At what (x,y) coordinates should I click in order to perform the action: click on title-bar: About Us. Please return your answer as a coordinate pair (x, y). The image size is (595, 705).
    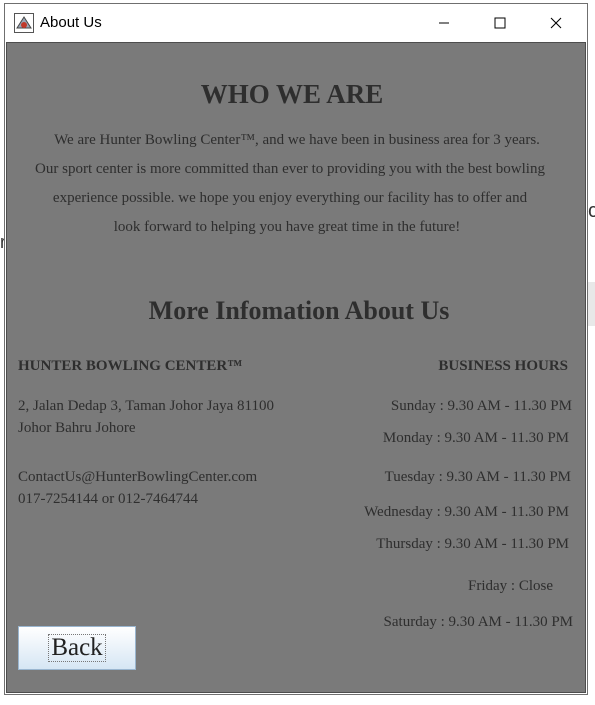
    Looking at the image, I should click on (296, 23).